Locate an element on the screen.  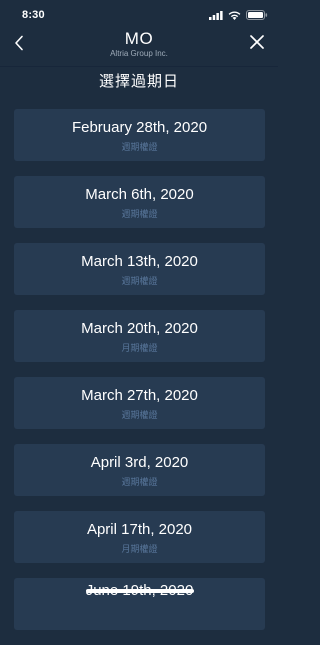
company-subtitle: Altria Group Inc. is located at coordinates (139, 53).